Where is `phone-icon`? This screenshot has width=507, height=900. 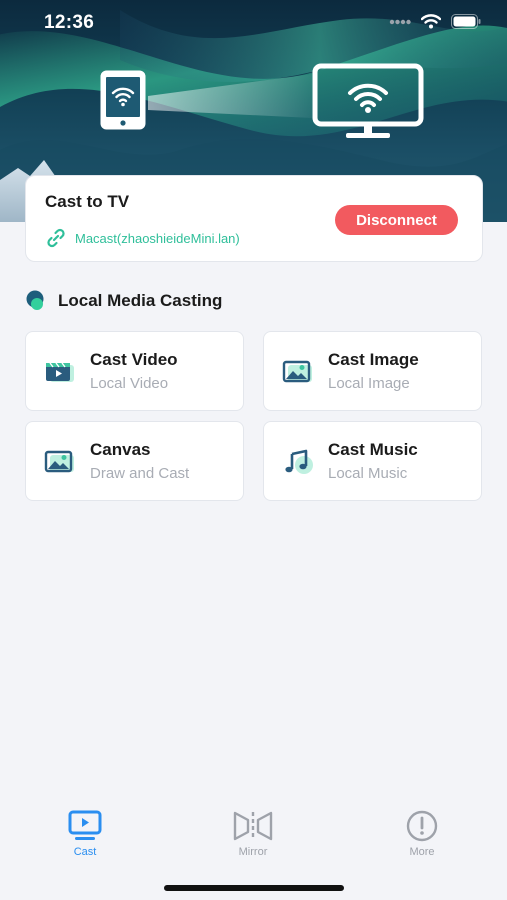
phone-icon is located at coordinates (123, 100).